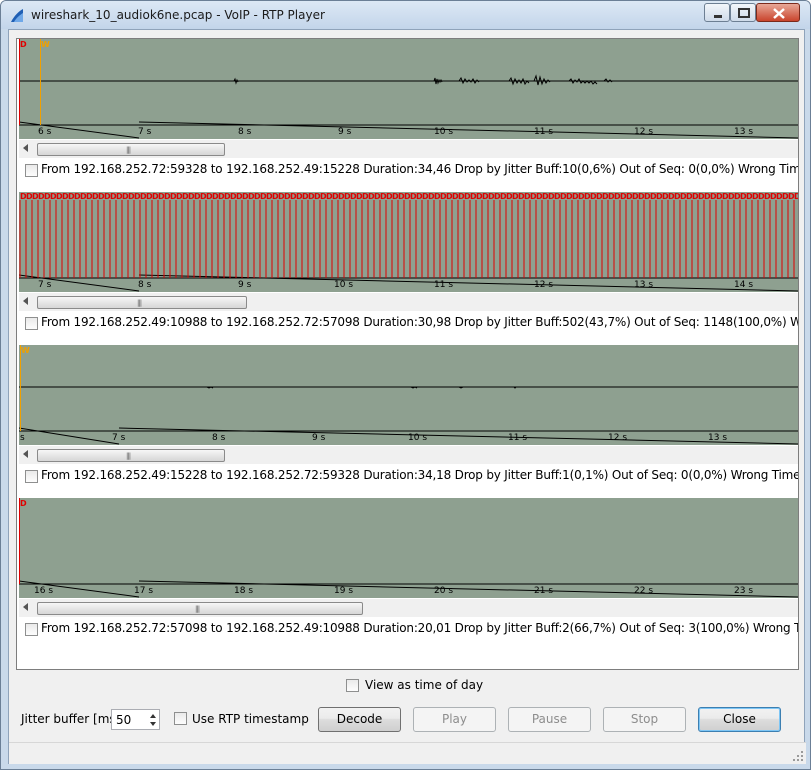  Describe the element at coordinates (644, 591) in the screenshot. I see `time-tick: 22 s` at that location.